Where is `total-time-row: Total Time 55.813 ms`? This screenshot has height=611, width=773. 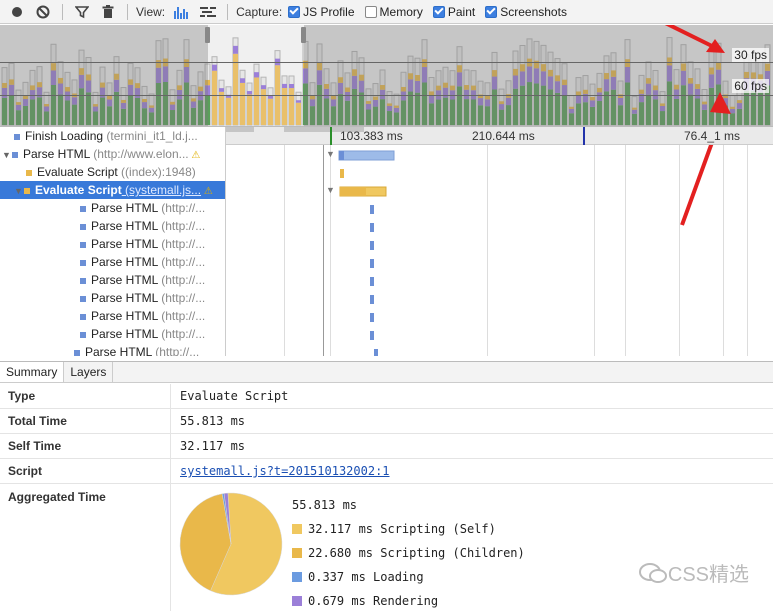
total-time-row: Total Time 55.813 ms is located at coordinates (386, 421).